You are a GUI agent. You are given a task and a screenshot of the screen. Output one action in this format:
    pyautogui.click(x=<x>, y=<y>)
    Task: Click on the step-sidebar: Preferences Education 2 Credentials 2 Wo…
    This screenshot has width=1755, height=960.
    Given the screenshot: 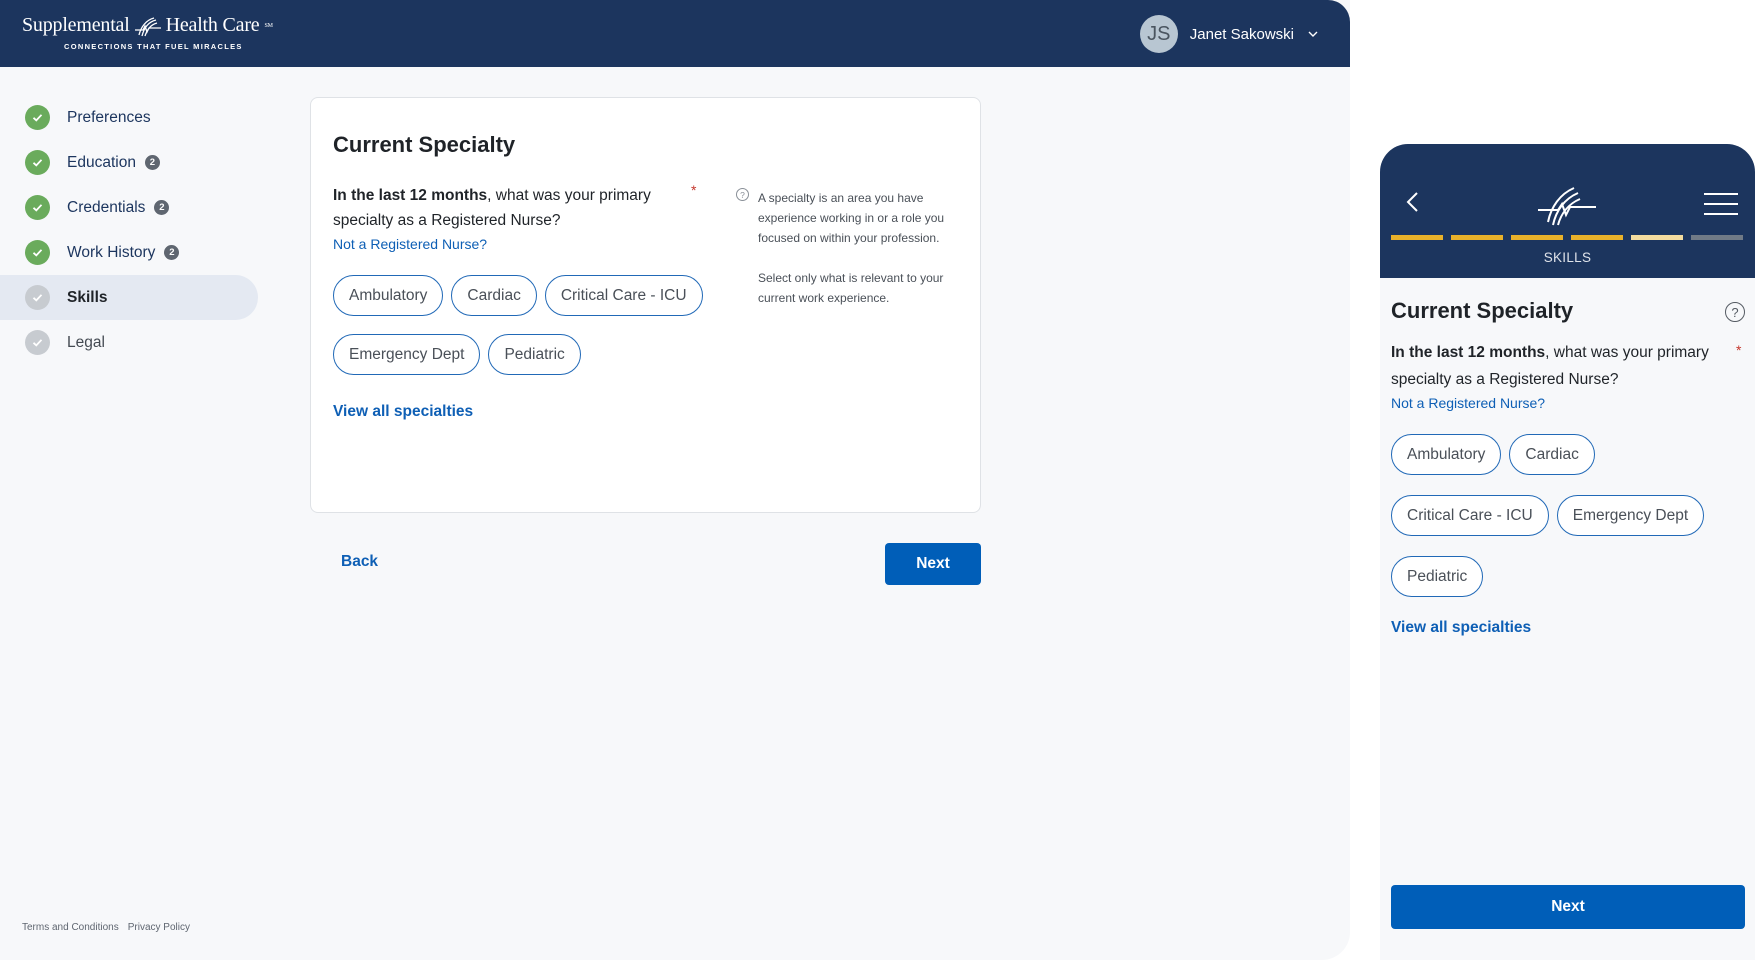 What is the action you would take?
    pyautogui.click(x=129, y=230)
    